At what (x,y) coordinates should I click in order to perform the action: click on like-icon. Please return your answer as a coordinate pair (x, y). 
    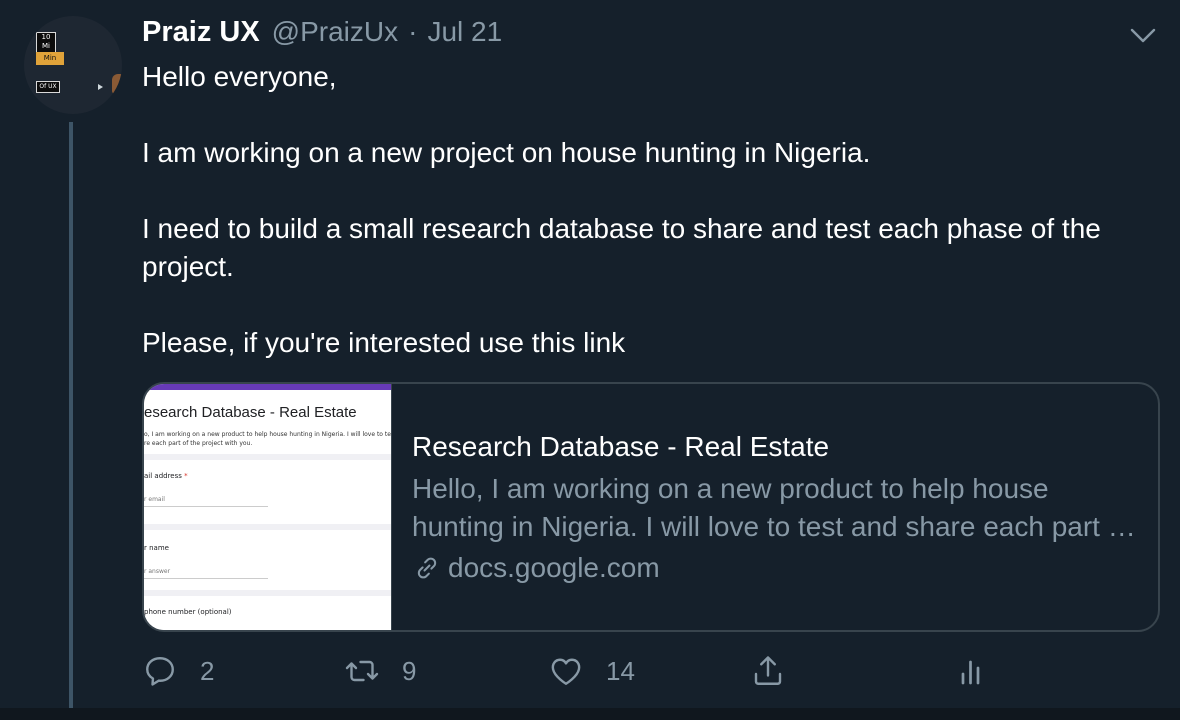
    Looking at the image, I should click on (566, 671).